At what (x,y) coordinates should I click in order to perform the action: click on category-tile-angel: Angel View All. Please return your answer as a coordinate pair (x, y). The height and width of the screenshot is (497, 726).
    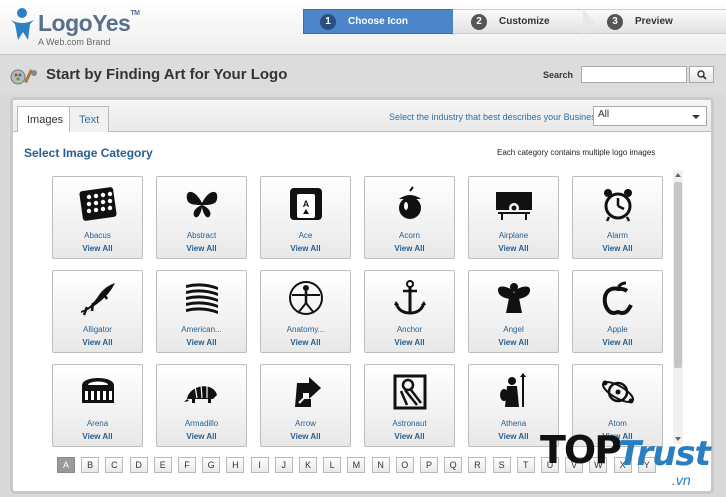
    Looking at the image, I should click on (513, 311).